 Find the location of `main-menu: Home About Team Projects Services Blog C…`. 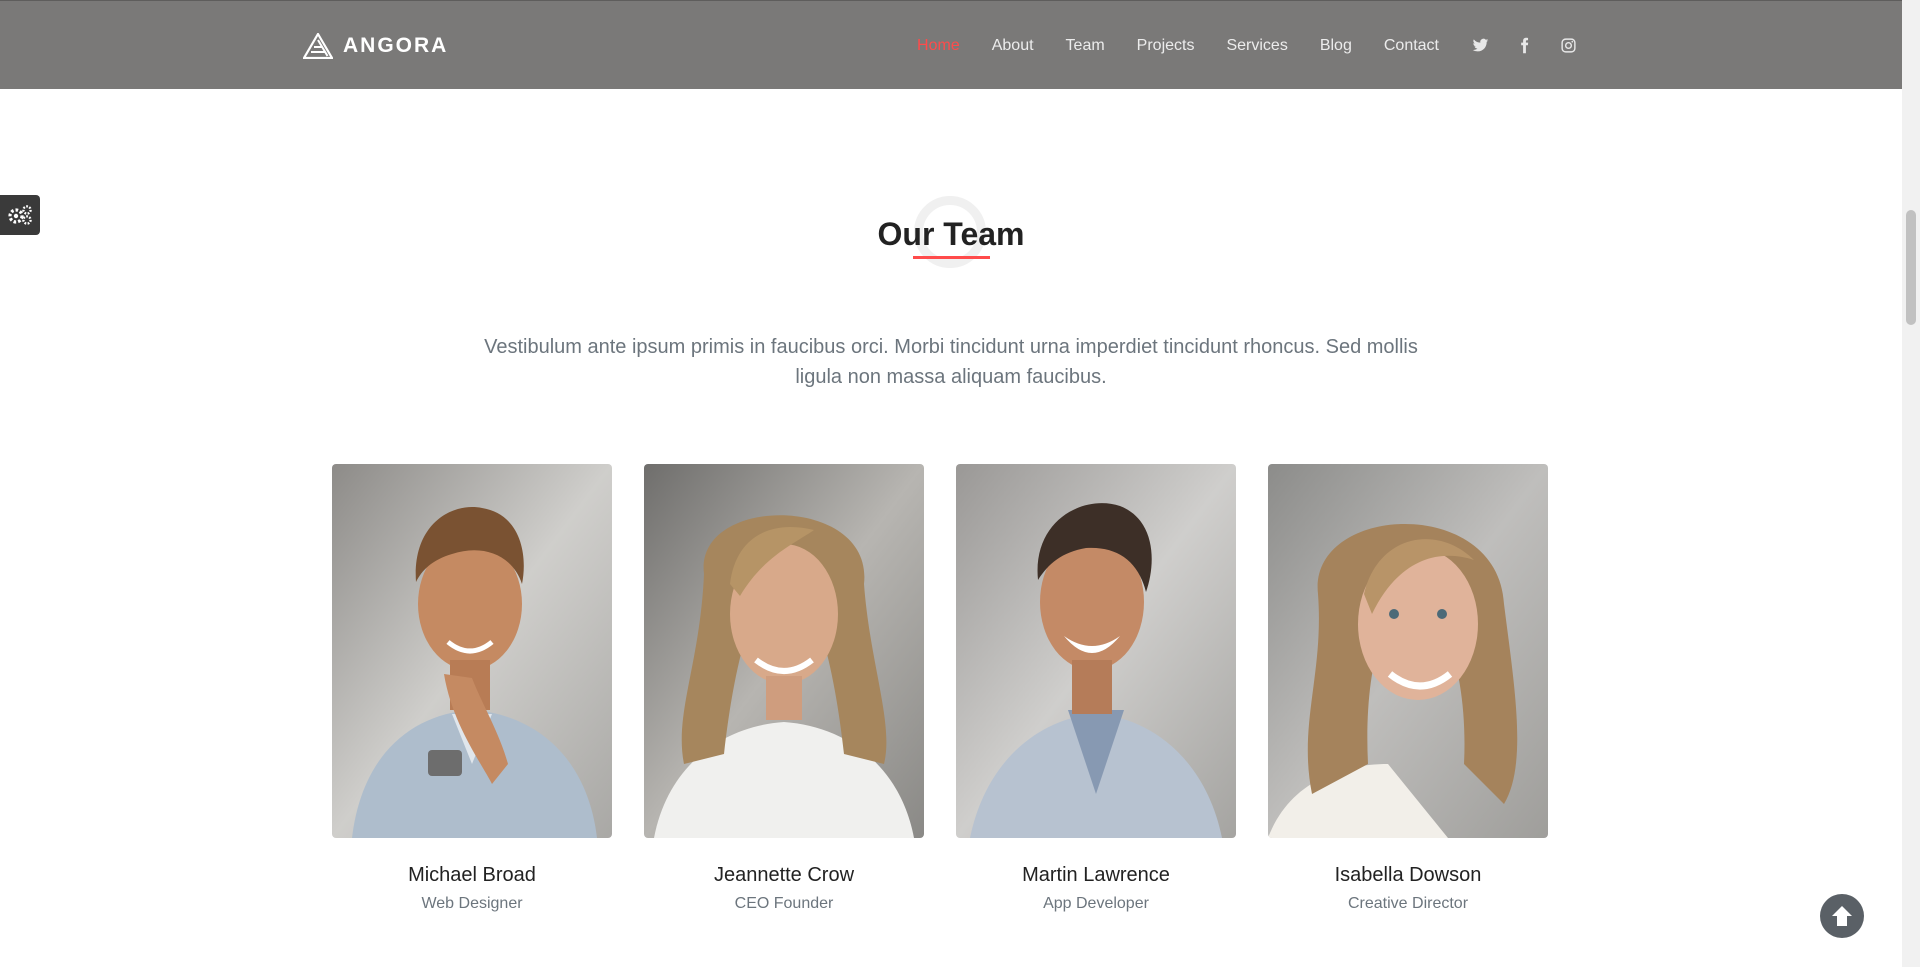

main-menu: Home About Team Projects Services Blog C… is located at coordinates (1231, 45).